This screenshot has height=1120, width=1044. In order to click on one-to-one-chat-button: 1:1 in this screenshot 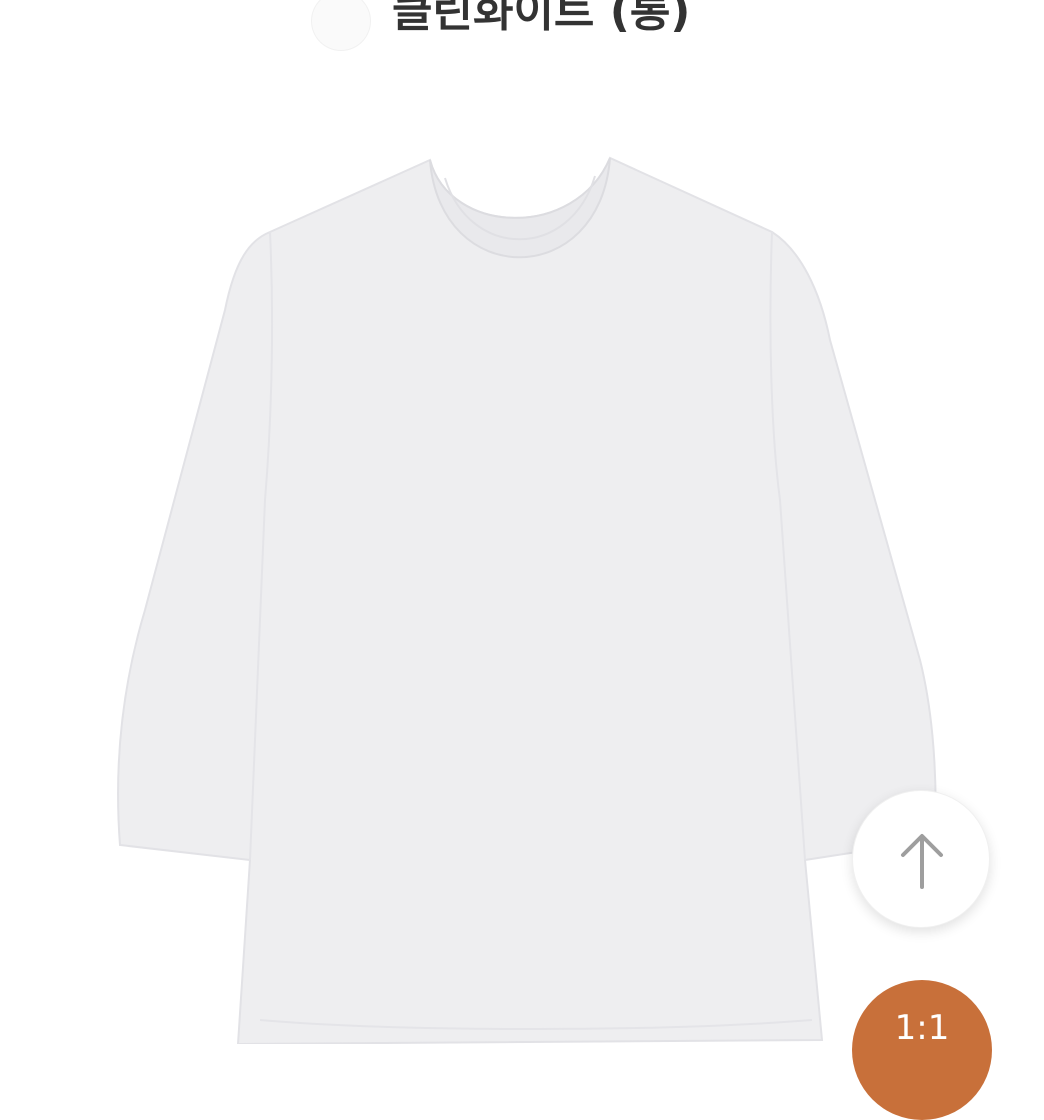, I will do `click(922, 1050)`.